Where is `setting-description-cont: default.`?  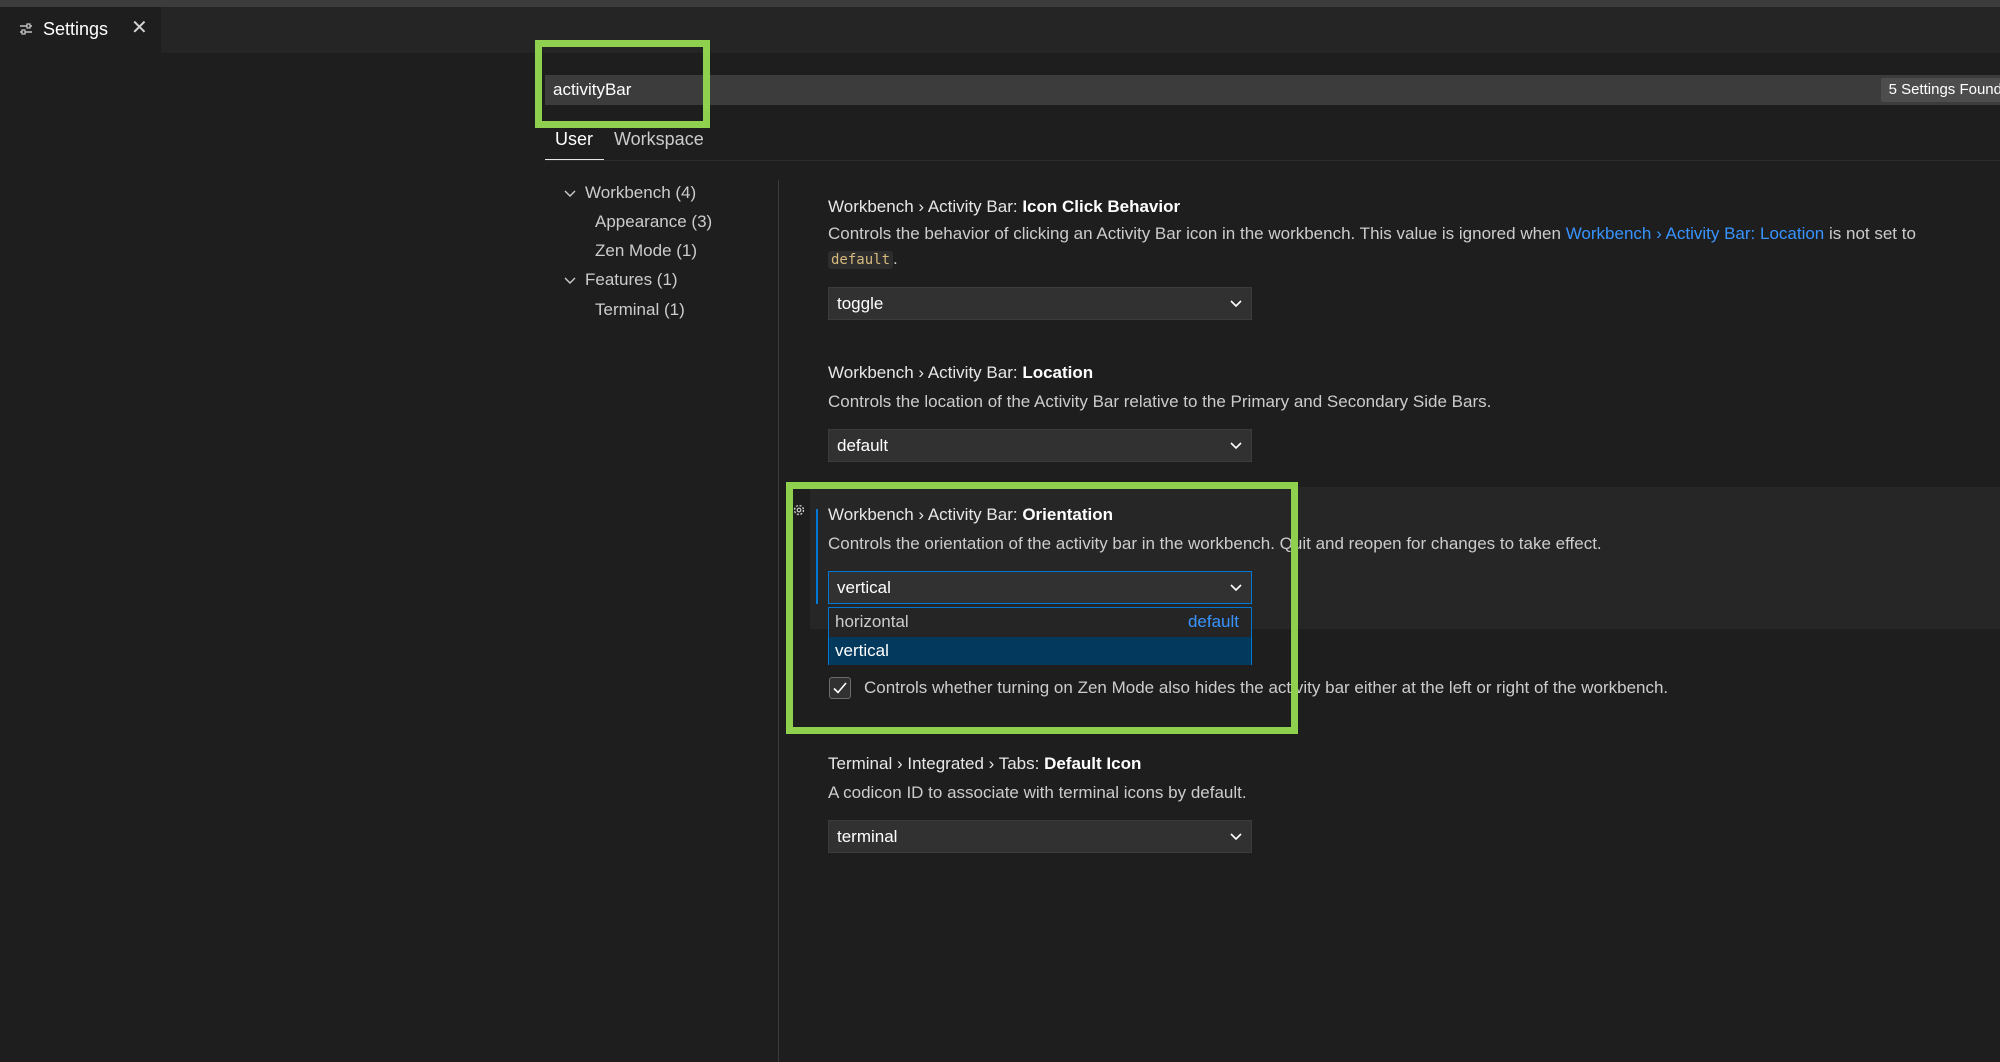
setting-description-cont: default. is located at coordinates (1414, 259).